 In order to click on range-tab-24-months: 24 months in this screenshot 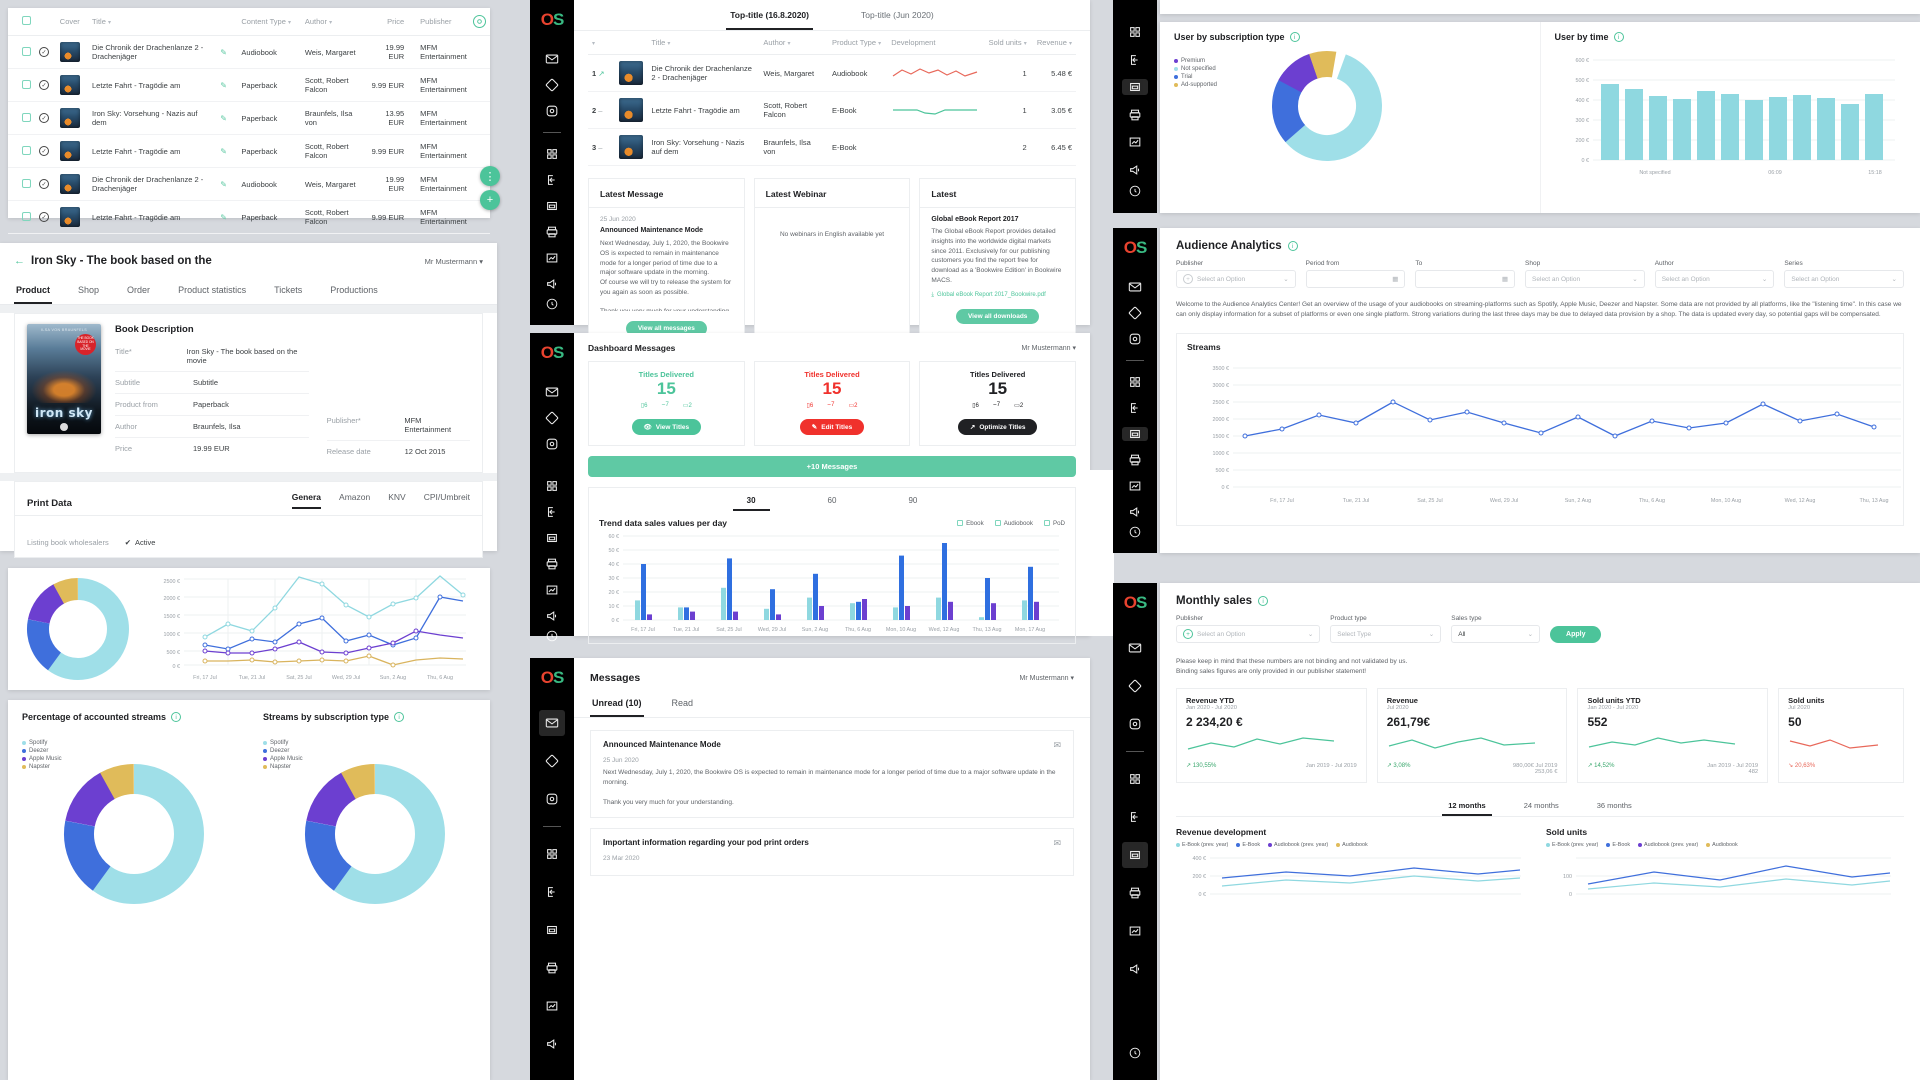, I will do `click(1541, 806)`.